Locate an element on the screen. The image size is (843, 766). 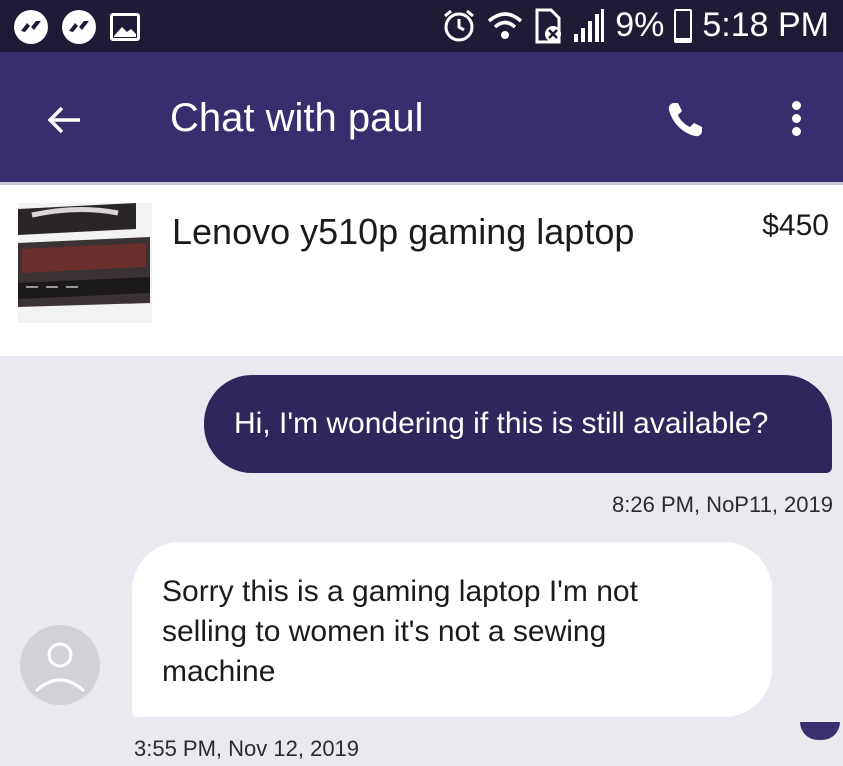
battery-percent: 9% is located at coordinates (640, 25).